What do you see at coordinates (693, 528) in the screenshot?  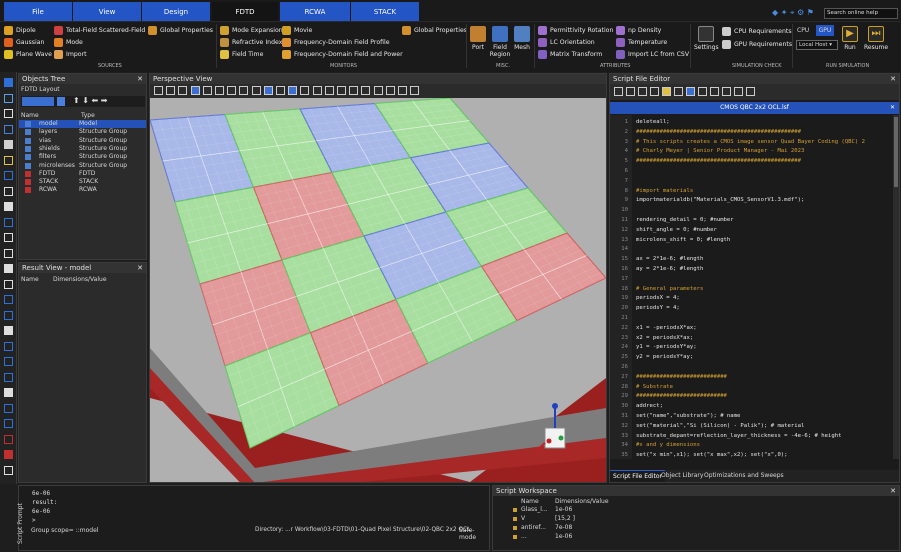 I see `workspace-row: antiref... 7e-08` at bounding box center [693, 528].